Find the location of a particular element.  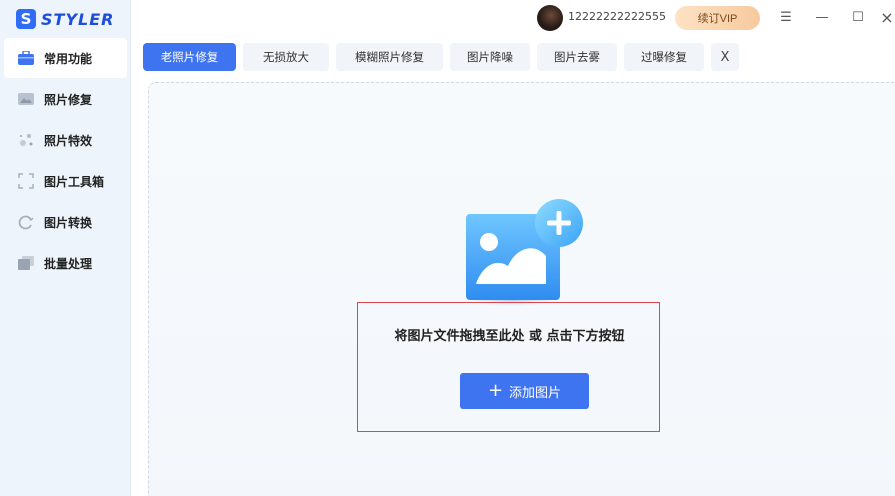

sidebar-item-photo-repair: 照片修复 is located at coordinates (65, 99).